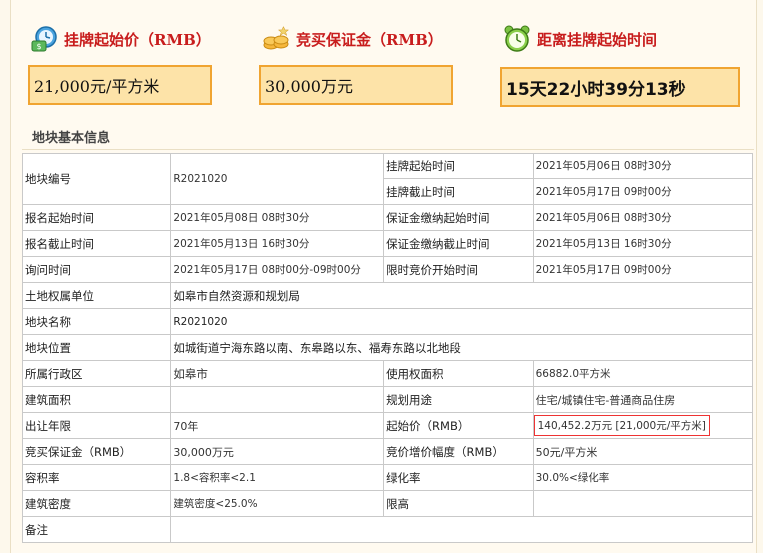  Describe the element at coordinates (643, 399) in the screenshot. I see `plan-use-value: 住宅/城镇住宅-普通商品住房` at that location.